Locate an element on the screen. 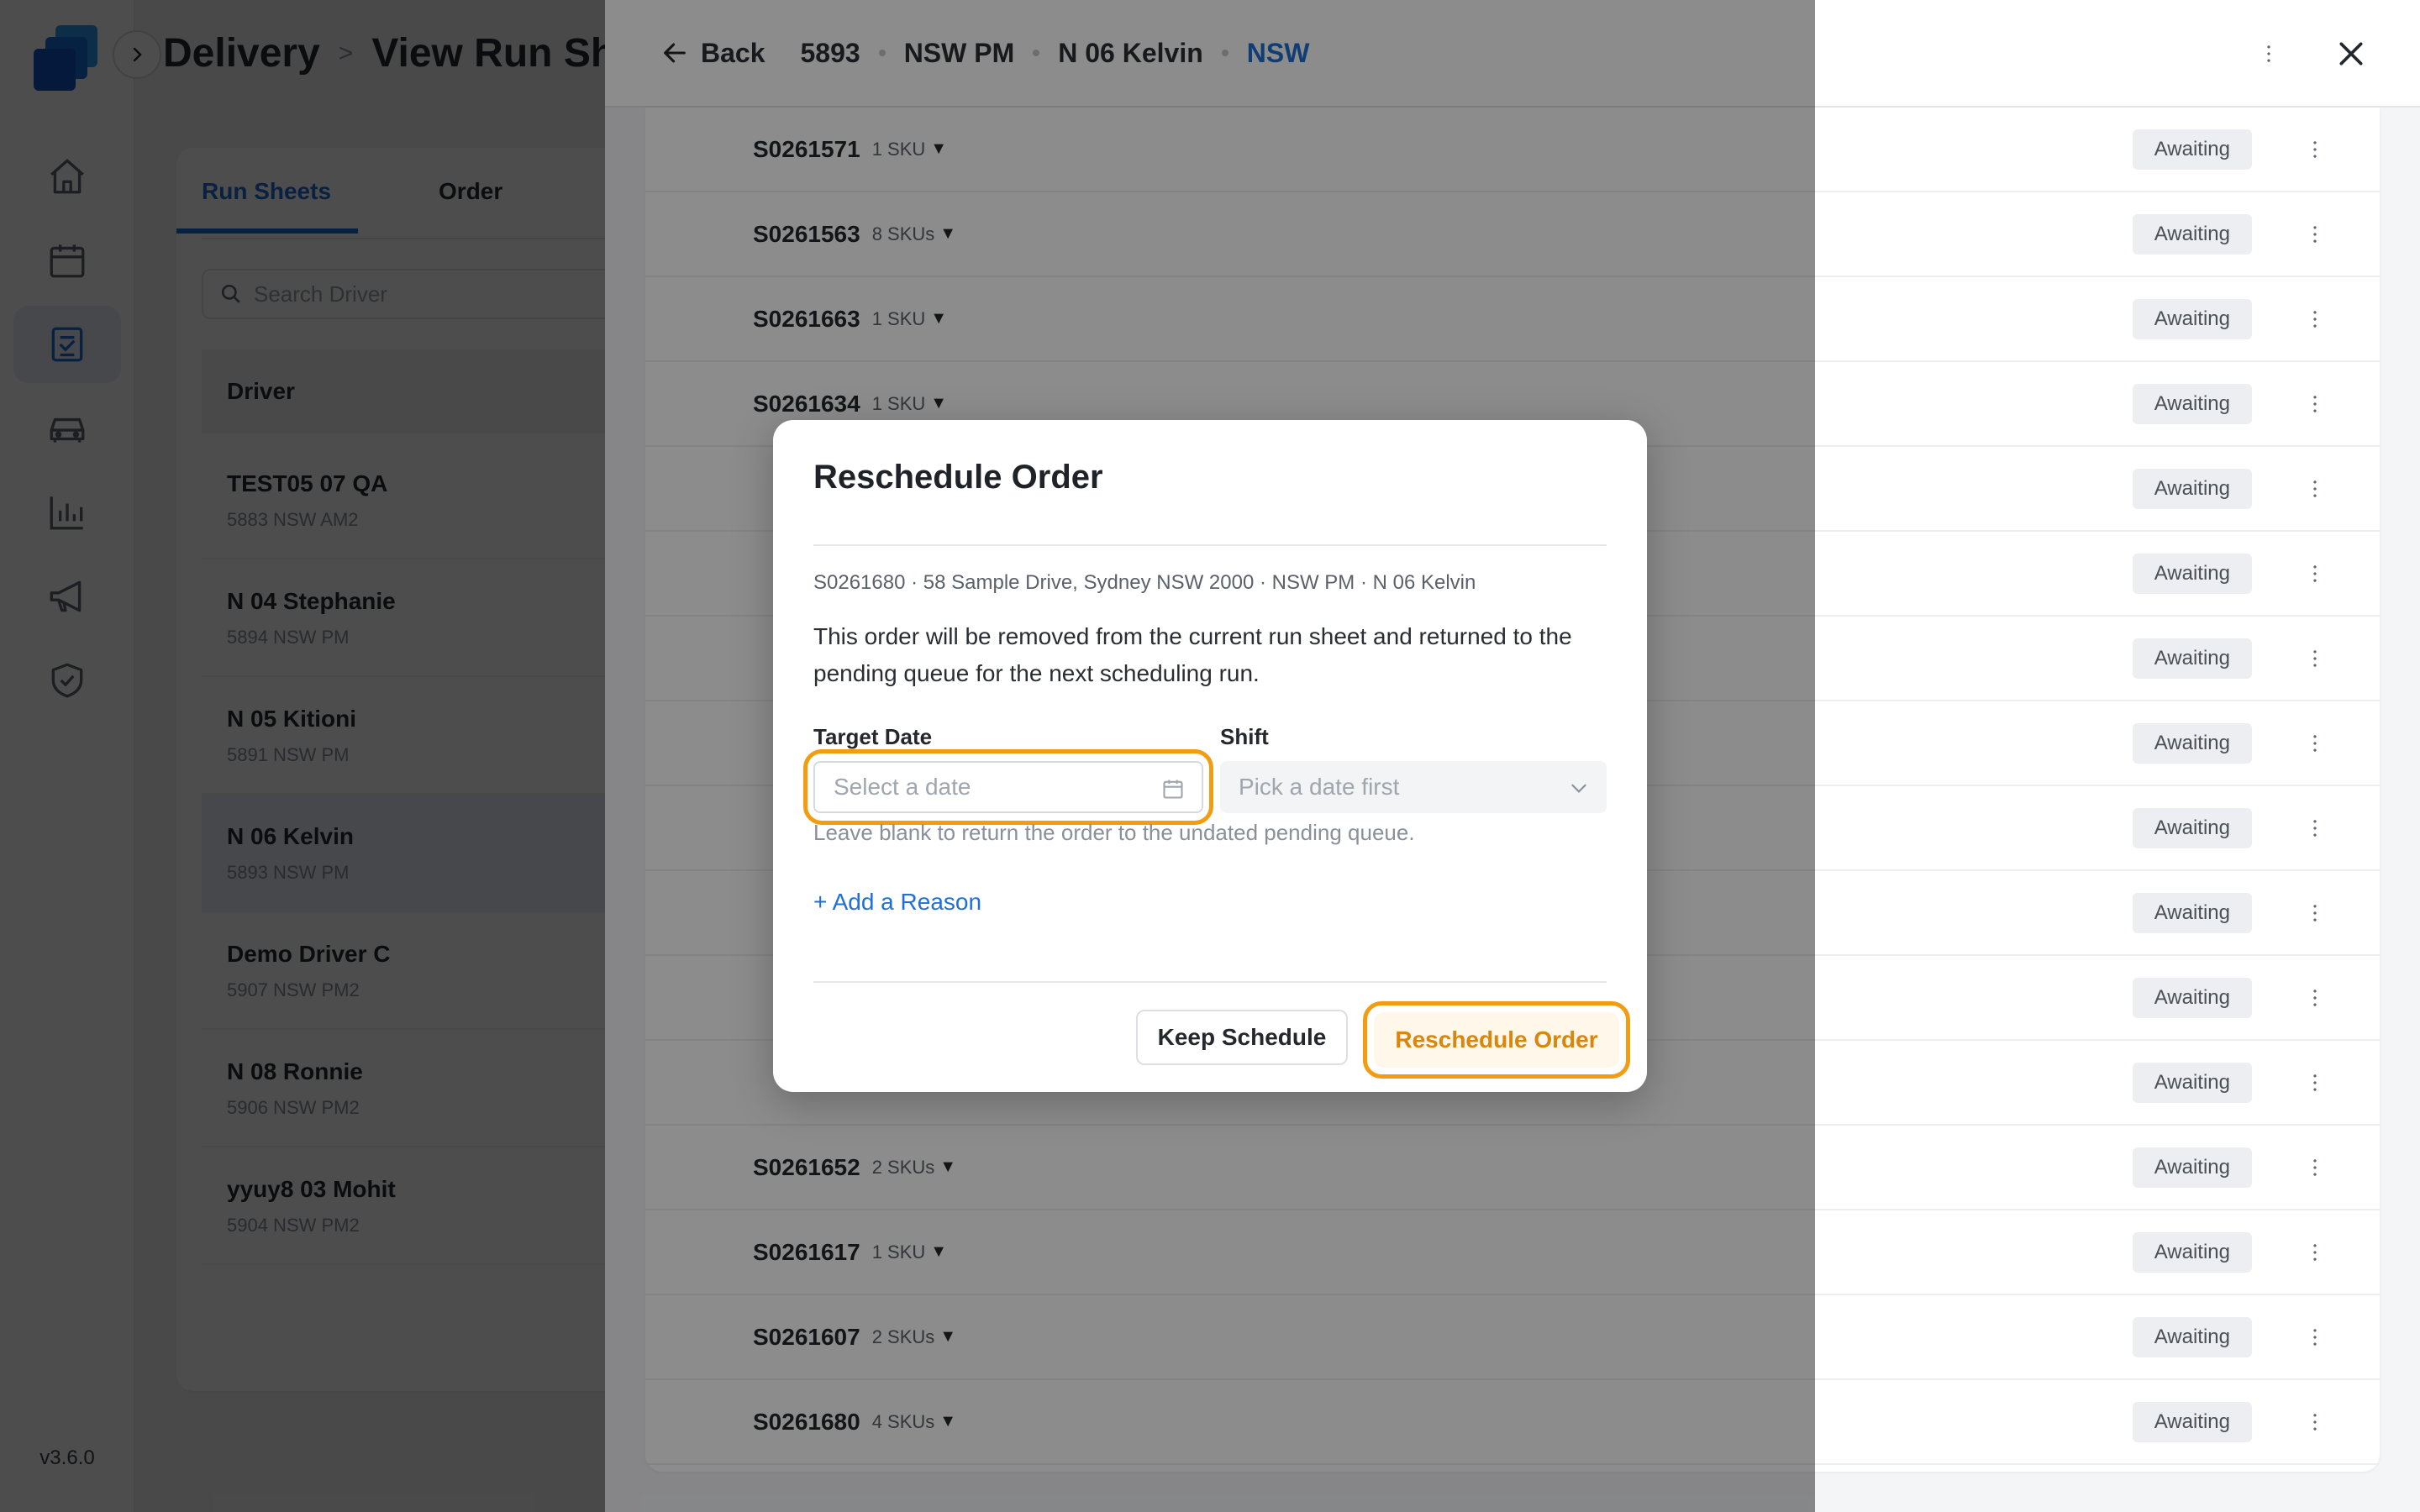  reschedule-order-button: Reschedule Order is located at coordinates (1497, 1040).